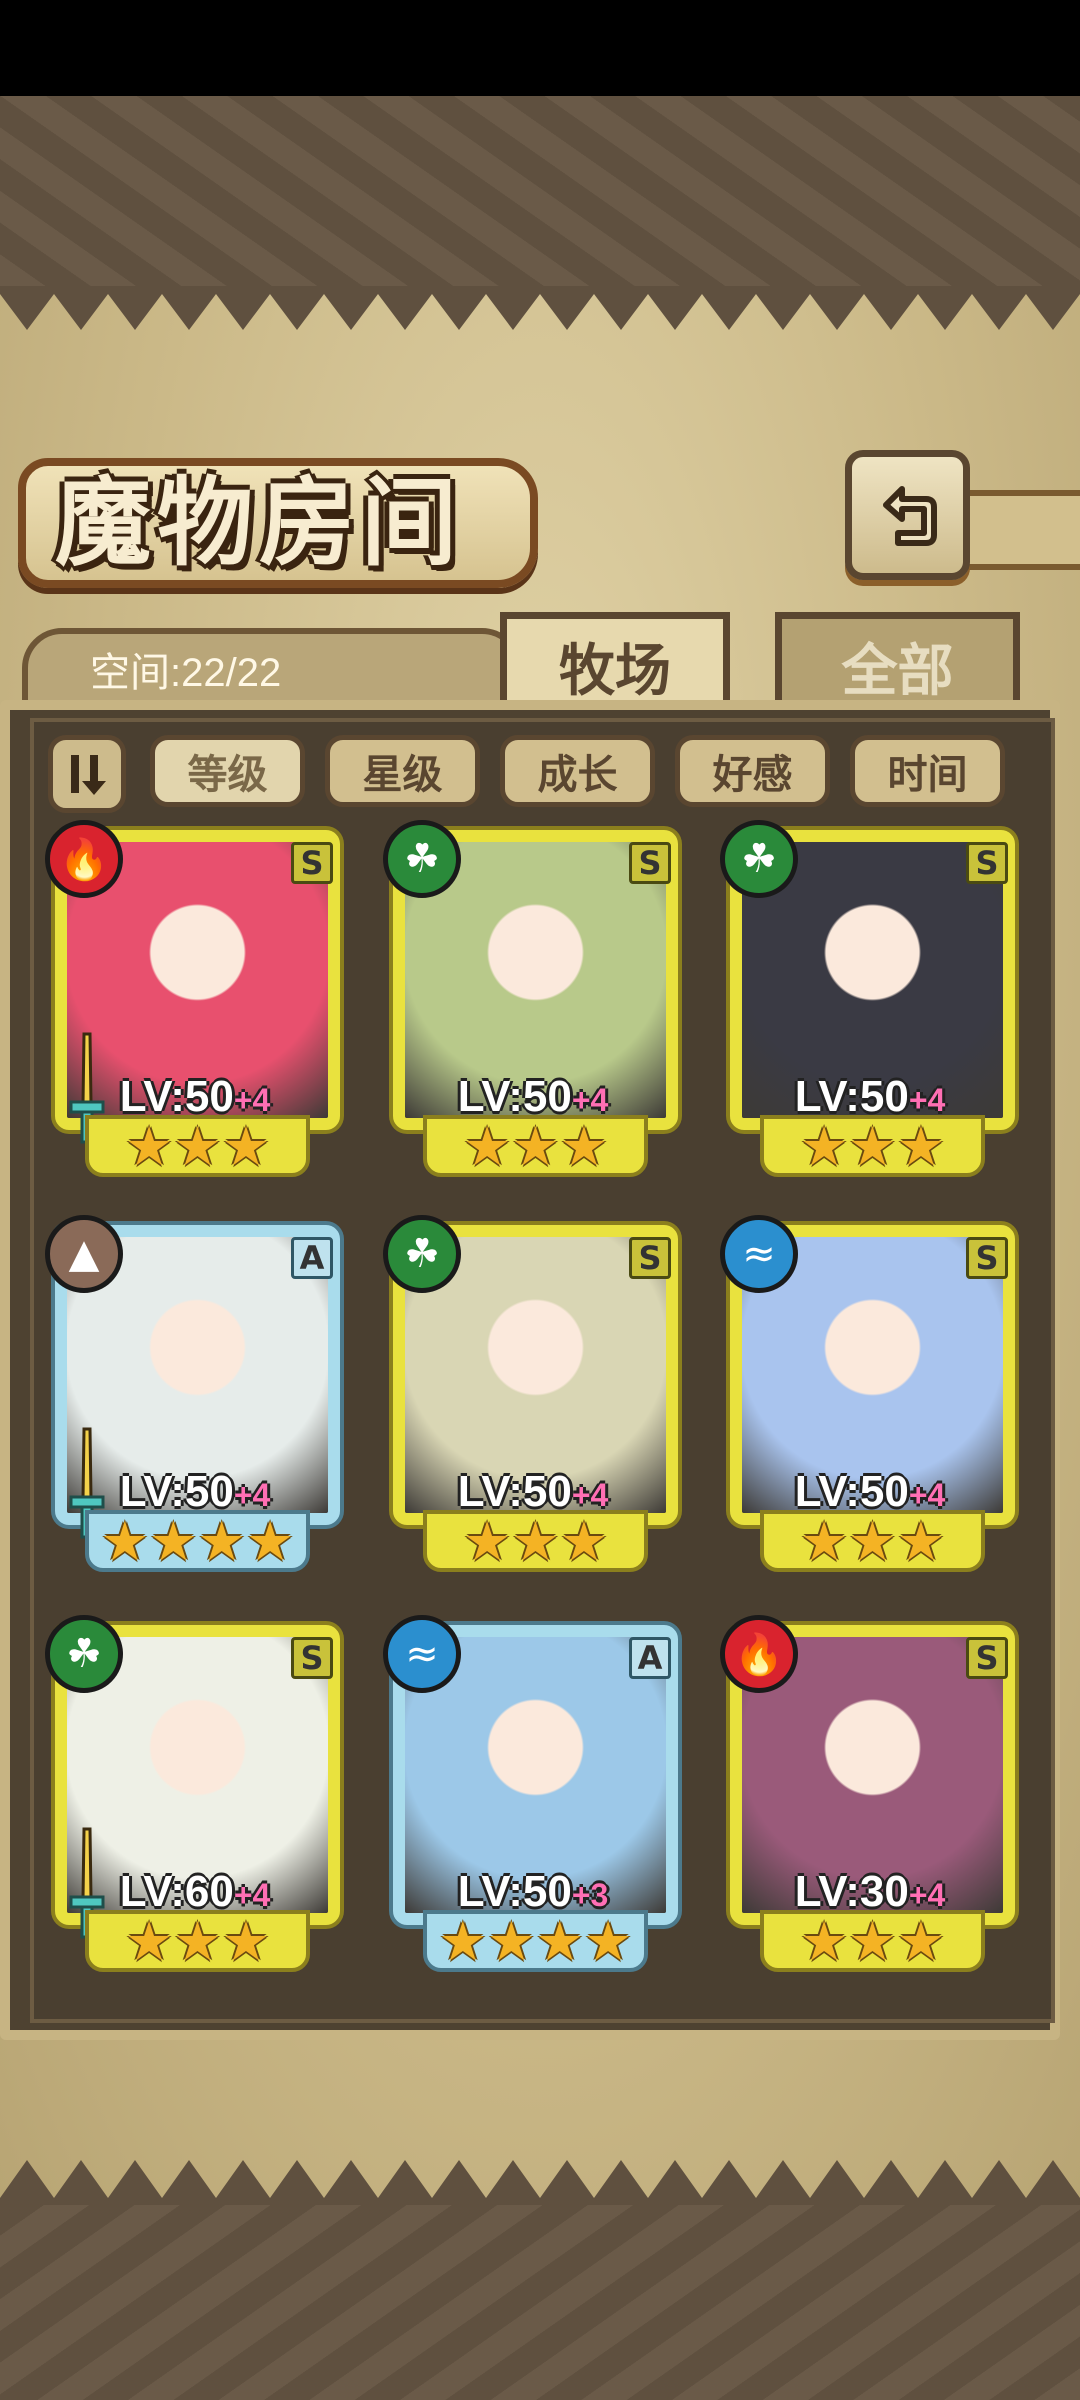 The image size is (1080, 2400). I want to click on sort-growth-label: 成长, so click(577, 774).